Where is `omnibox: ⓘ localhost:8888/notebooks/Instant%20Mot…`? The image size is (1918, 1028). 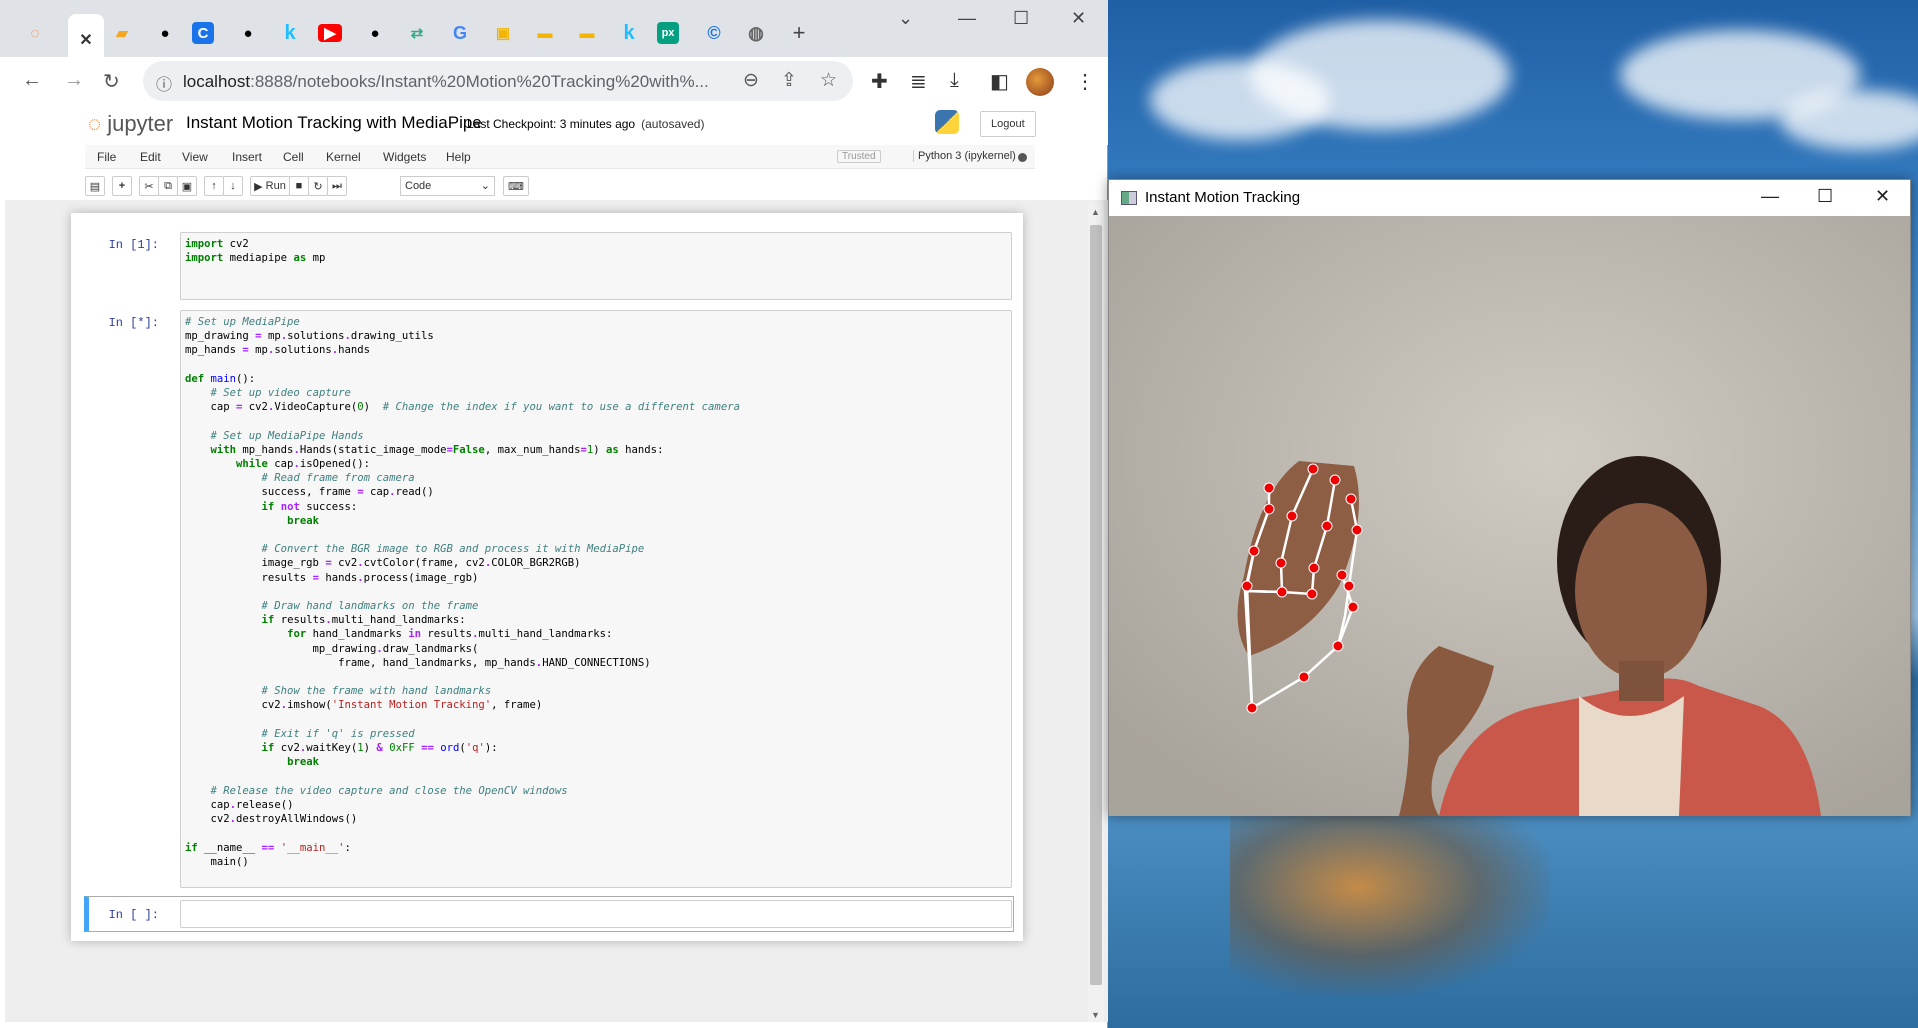
omnibox: ⓘ localhost:8888/notebooks/Instant%20Mot… is located at coordinates (498, 81).